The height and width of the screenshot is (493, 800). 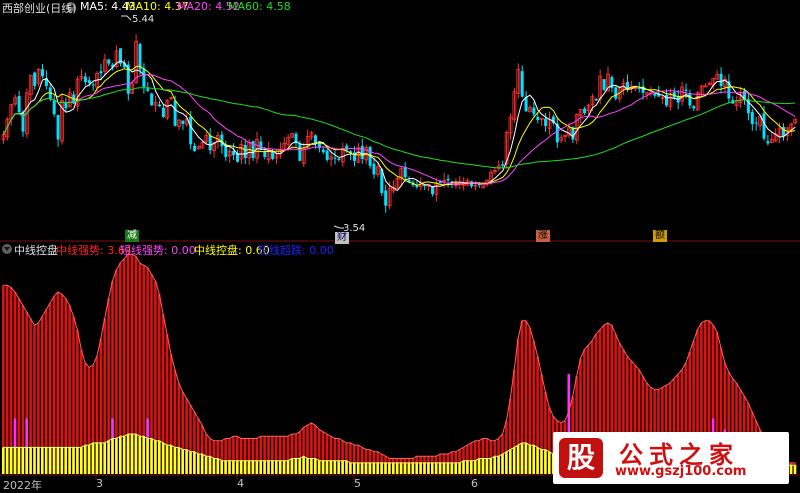 I want to click on marker-cai: 财, so click(x=342, y=238).